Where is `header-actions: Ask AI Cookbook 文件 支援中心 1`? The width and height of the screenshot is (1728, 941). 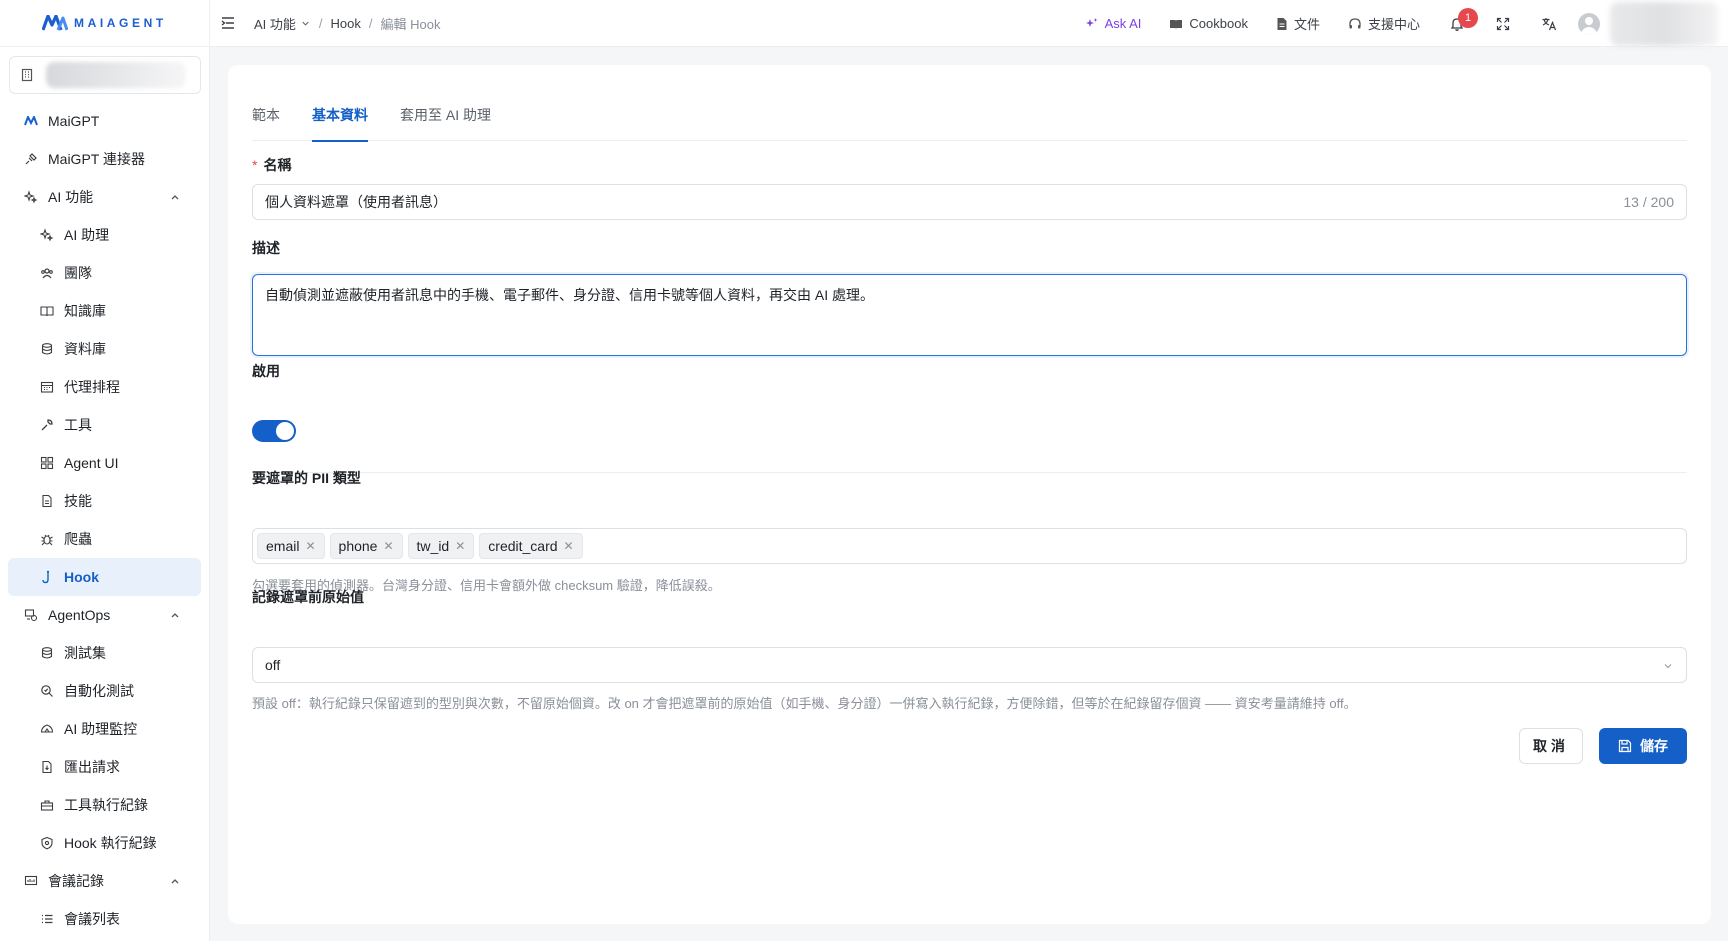
header-actions: Ask AI Cookbook 文件 支援中心 1 is located at coordinates (1399, 23).